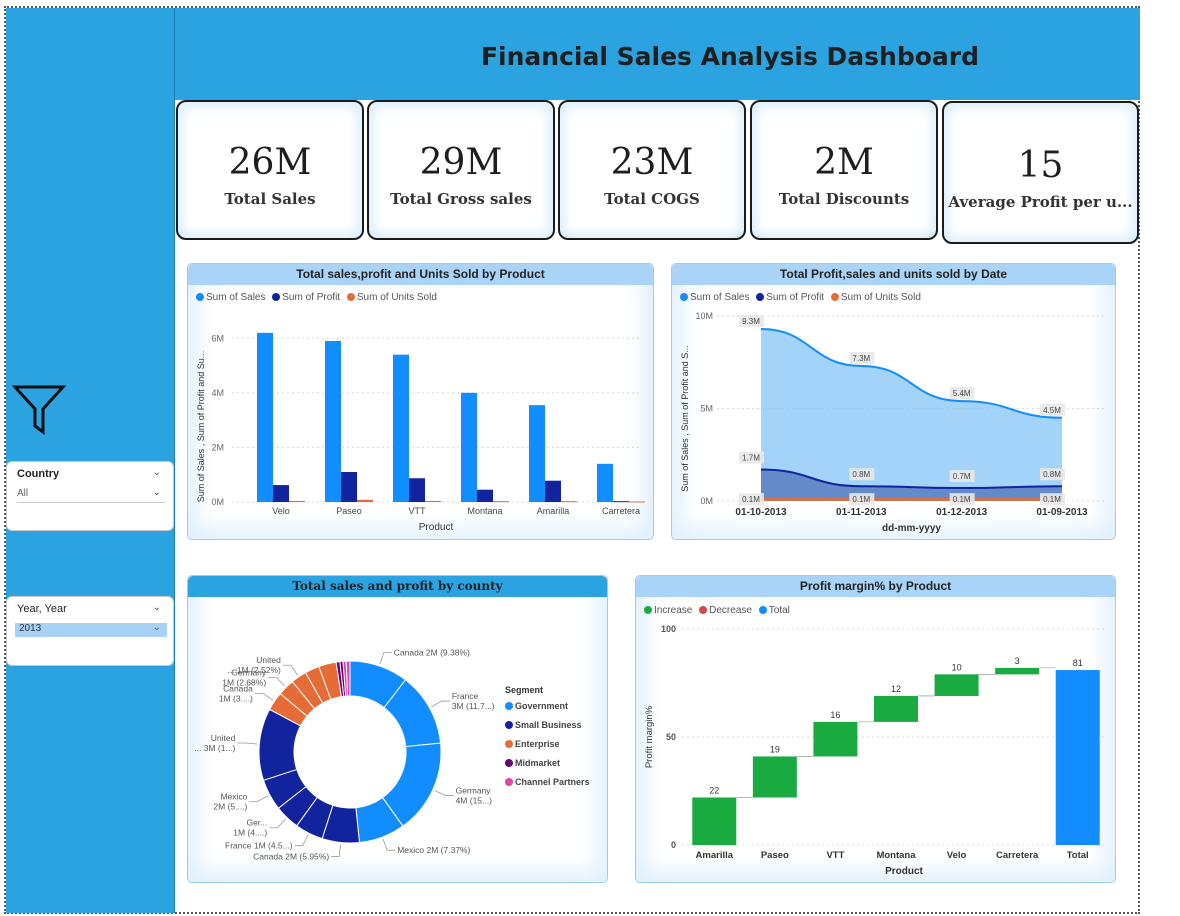 This screenshot has height=916, width=1180. I want to click on kpi-label: Total Sales, so click(270, 199).